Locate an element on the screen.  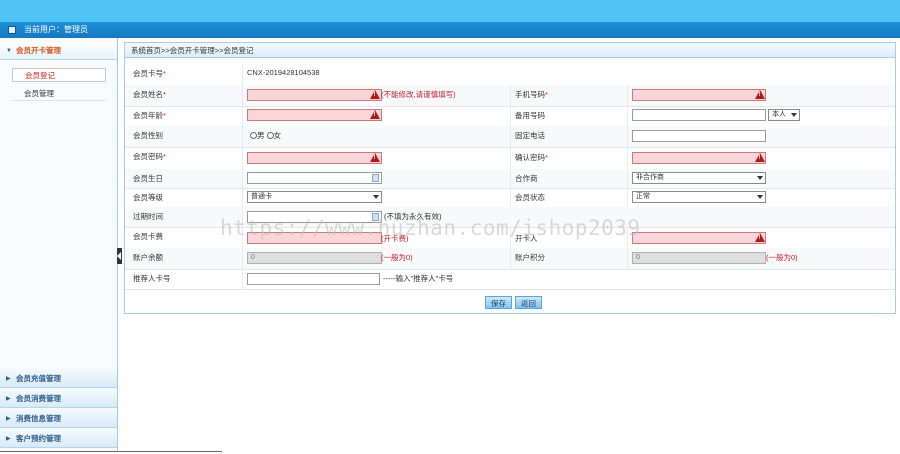
balance-label: 账户余额 is located at coordinates (148, 257).